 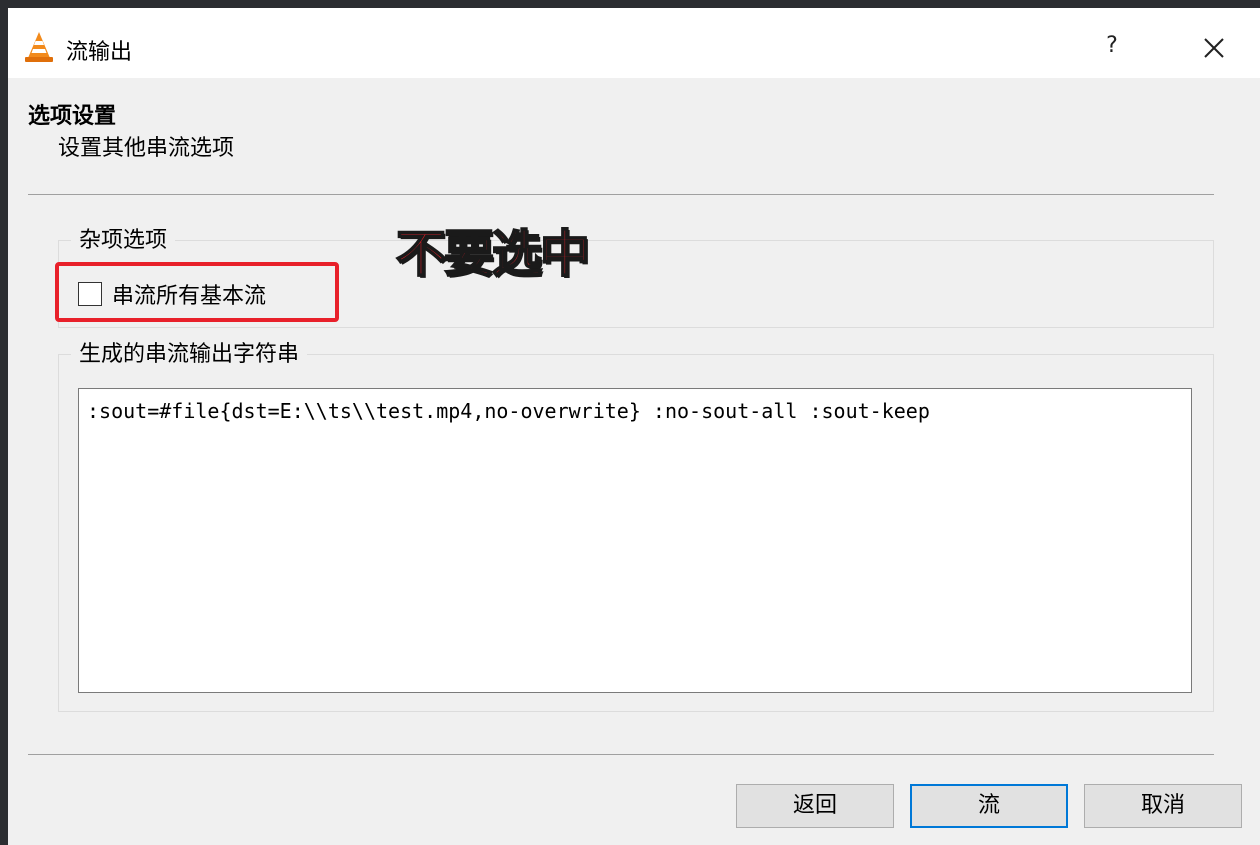 I want to click on window-title: 流输出, so click(x=99, y=52).